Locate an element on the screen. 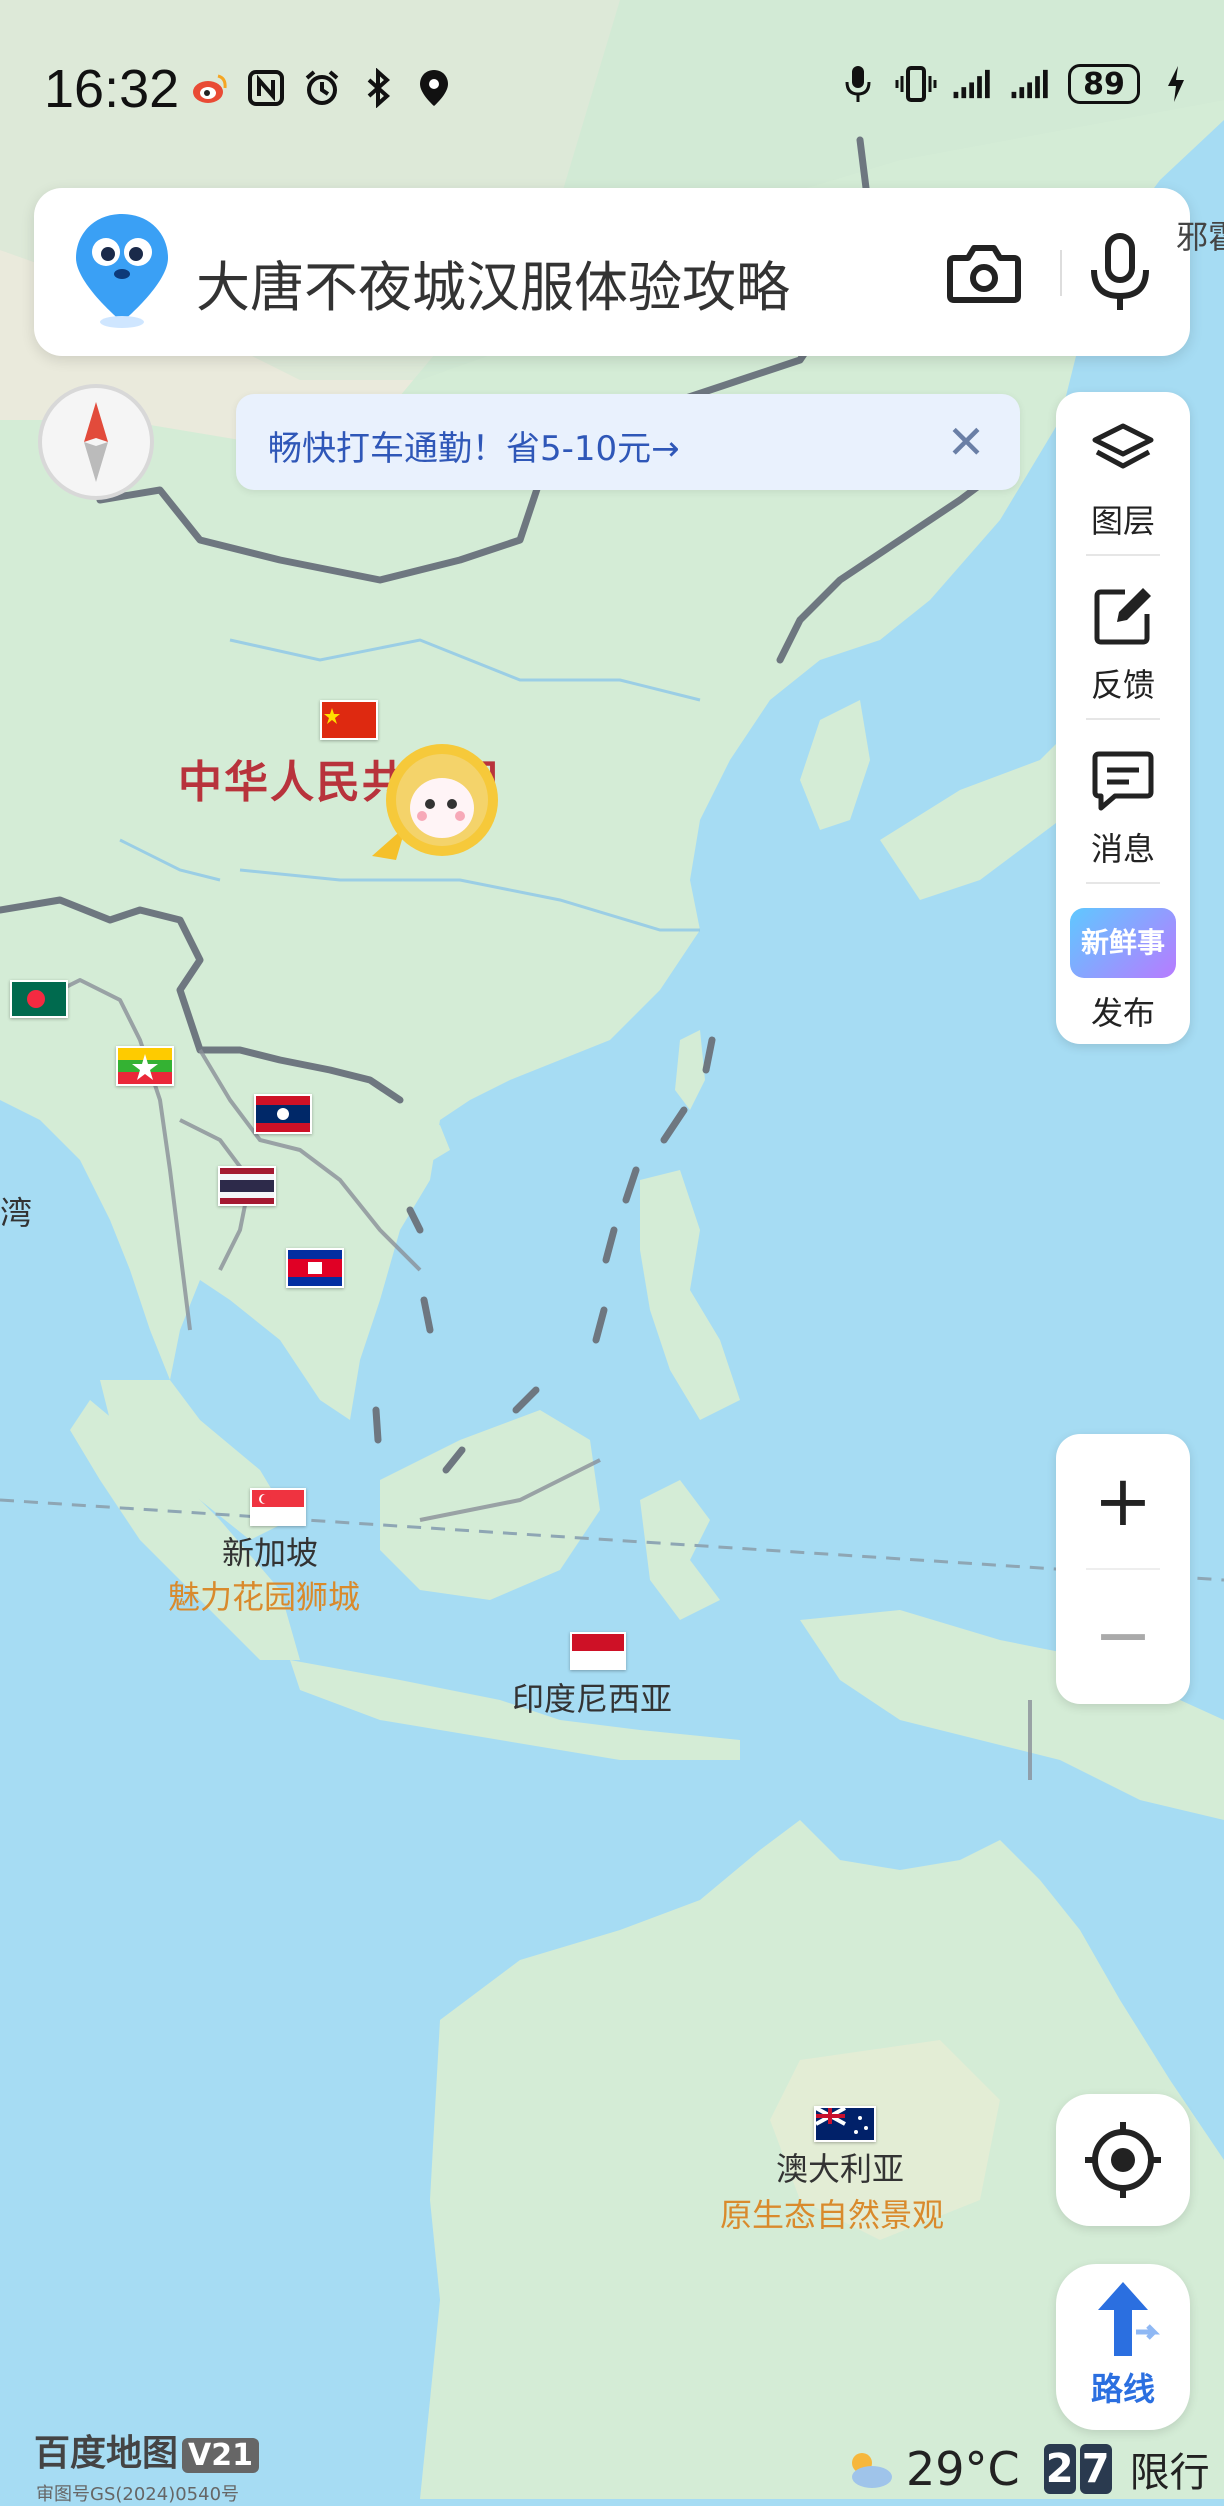 The width and height of the screenshot is (1224, 2506). logo-version: V21 is located at coordinates (220, 2455).